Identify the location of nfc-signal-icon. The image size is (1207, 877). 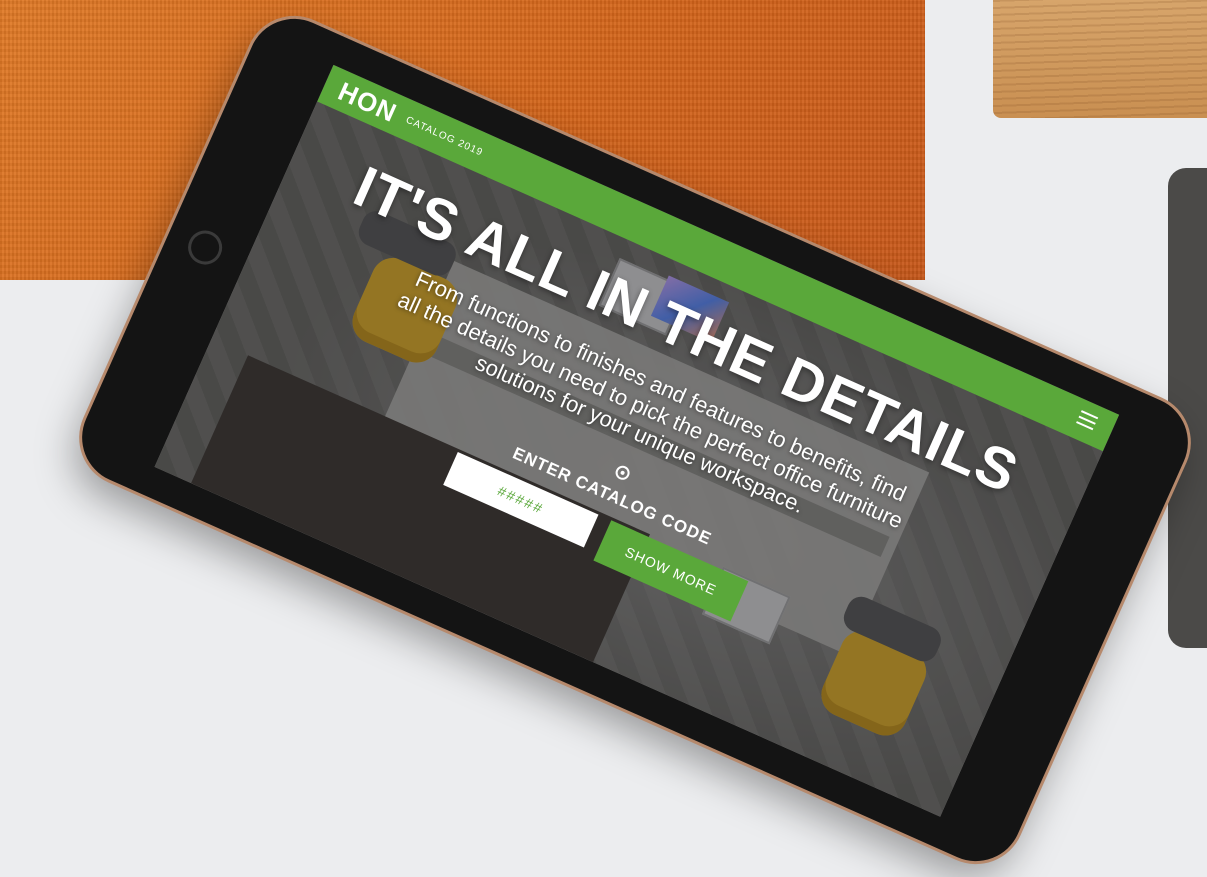
(622, 472).